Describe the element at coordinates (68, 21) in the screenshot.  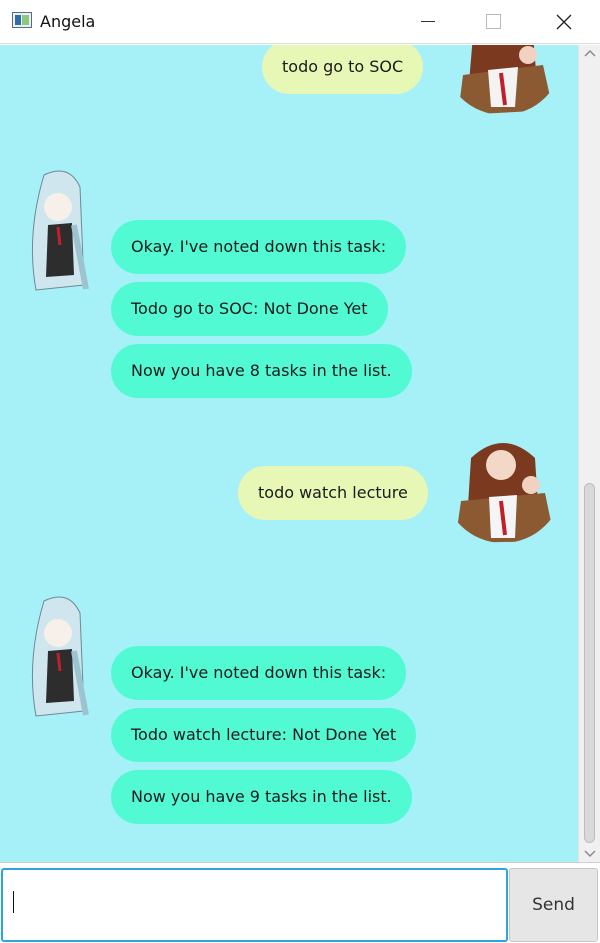
I see `window-title: Angela` at that location.